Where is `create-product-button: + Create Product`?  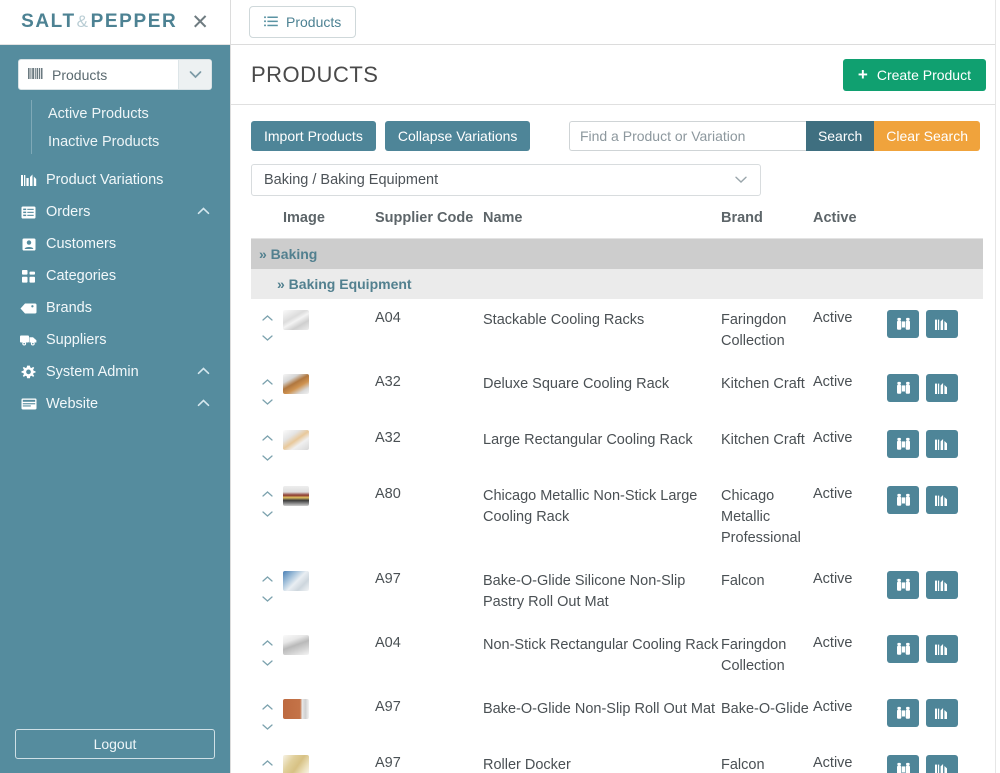
create-product-button: + Create Product is located at coordinates (914, 74).